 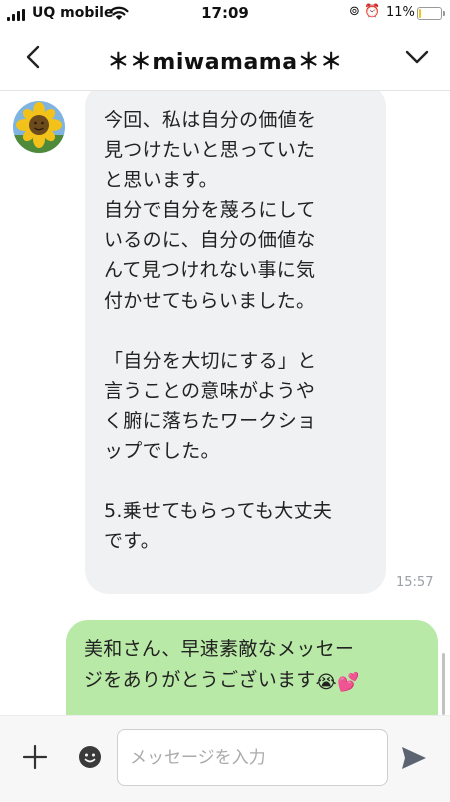 I want to click on status-bar: UQ mobile 17:09 ⊚ ⏰ 11%, so click(x=225, y=13).